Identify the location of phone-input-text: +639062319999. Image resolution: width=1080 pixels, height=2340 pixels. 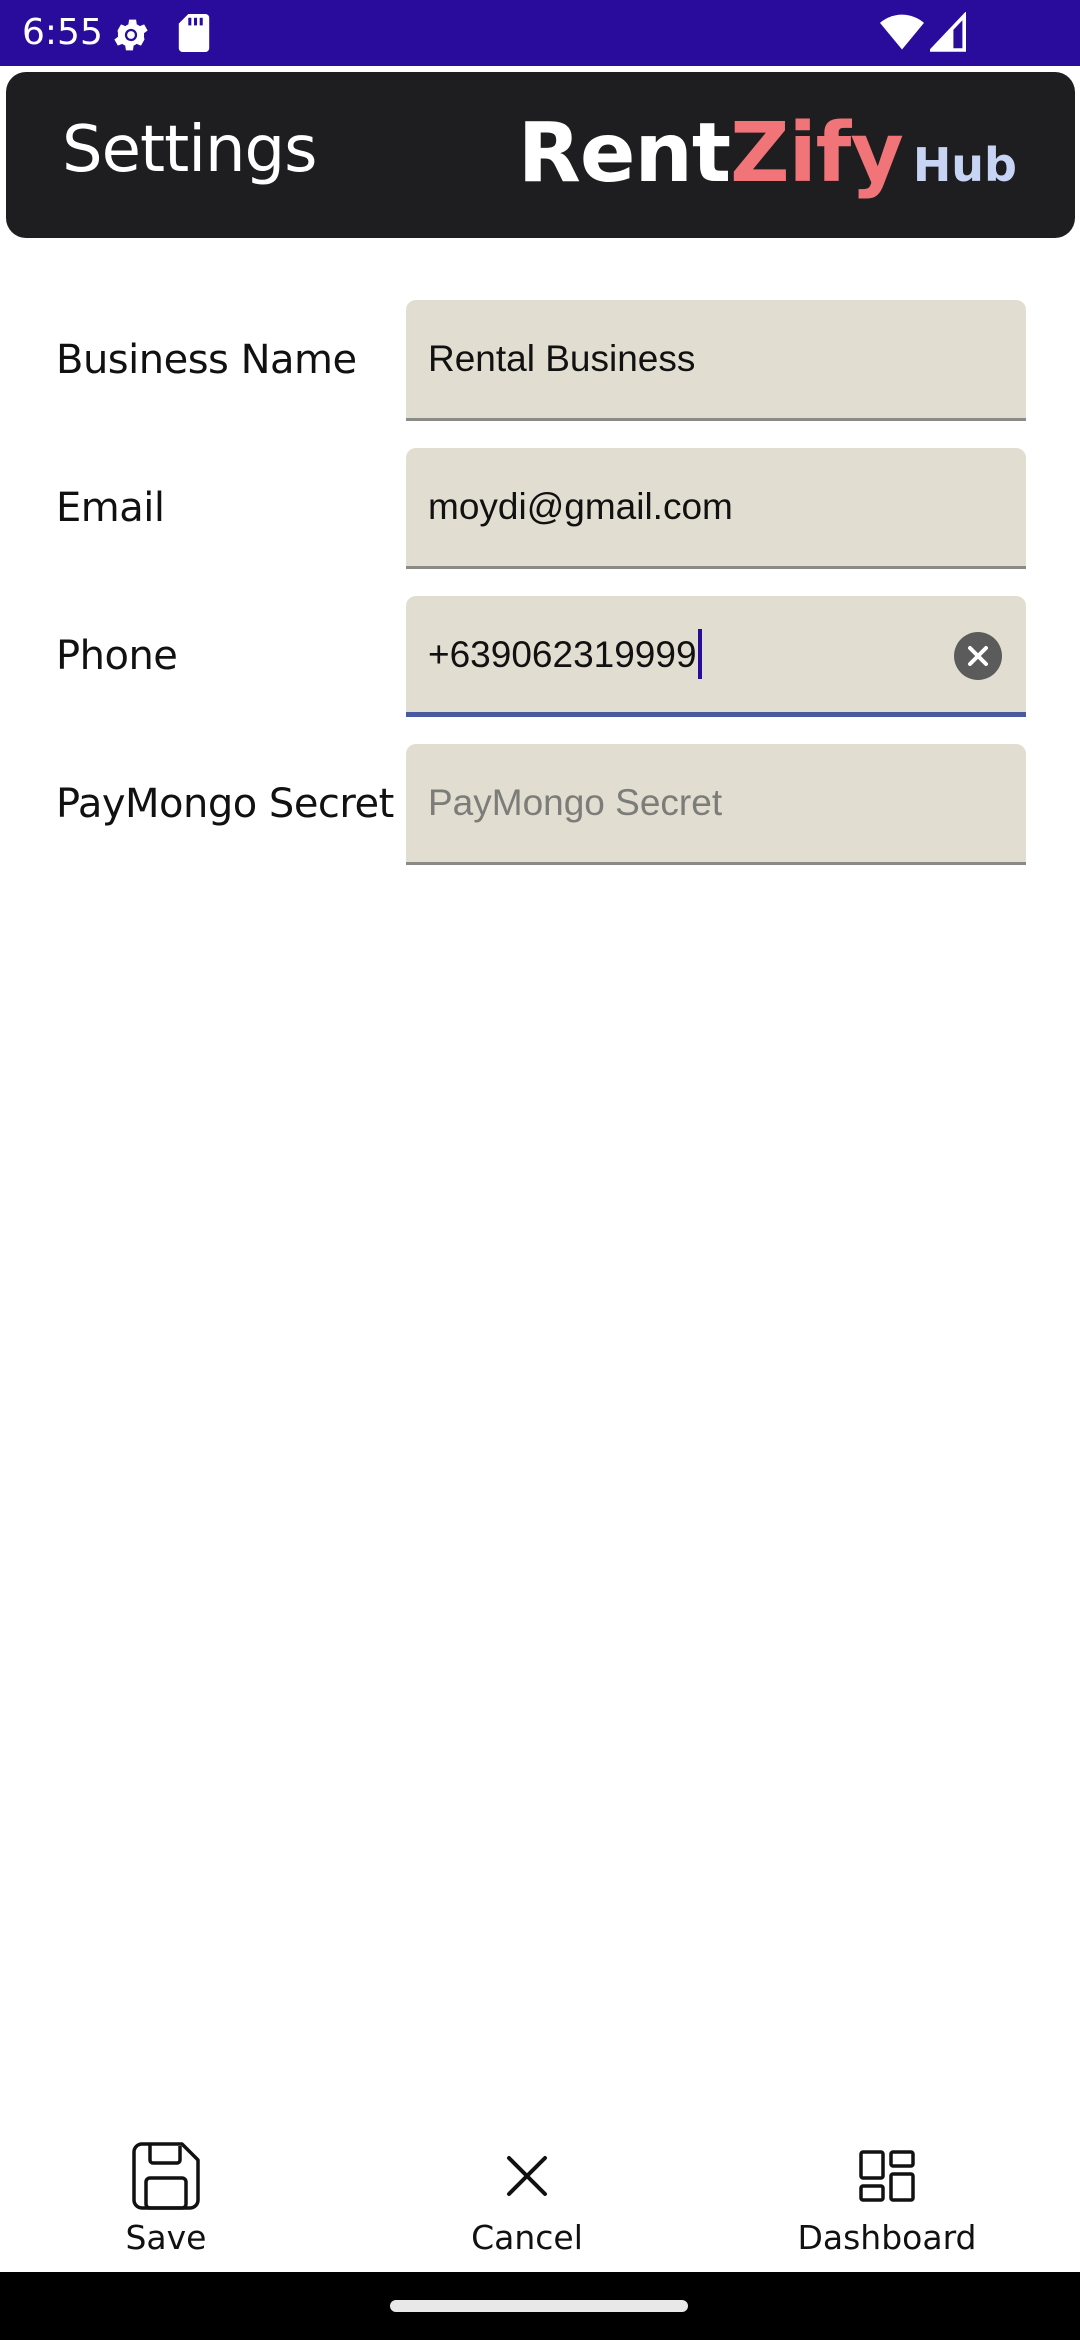
(562, 654).